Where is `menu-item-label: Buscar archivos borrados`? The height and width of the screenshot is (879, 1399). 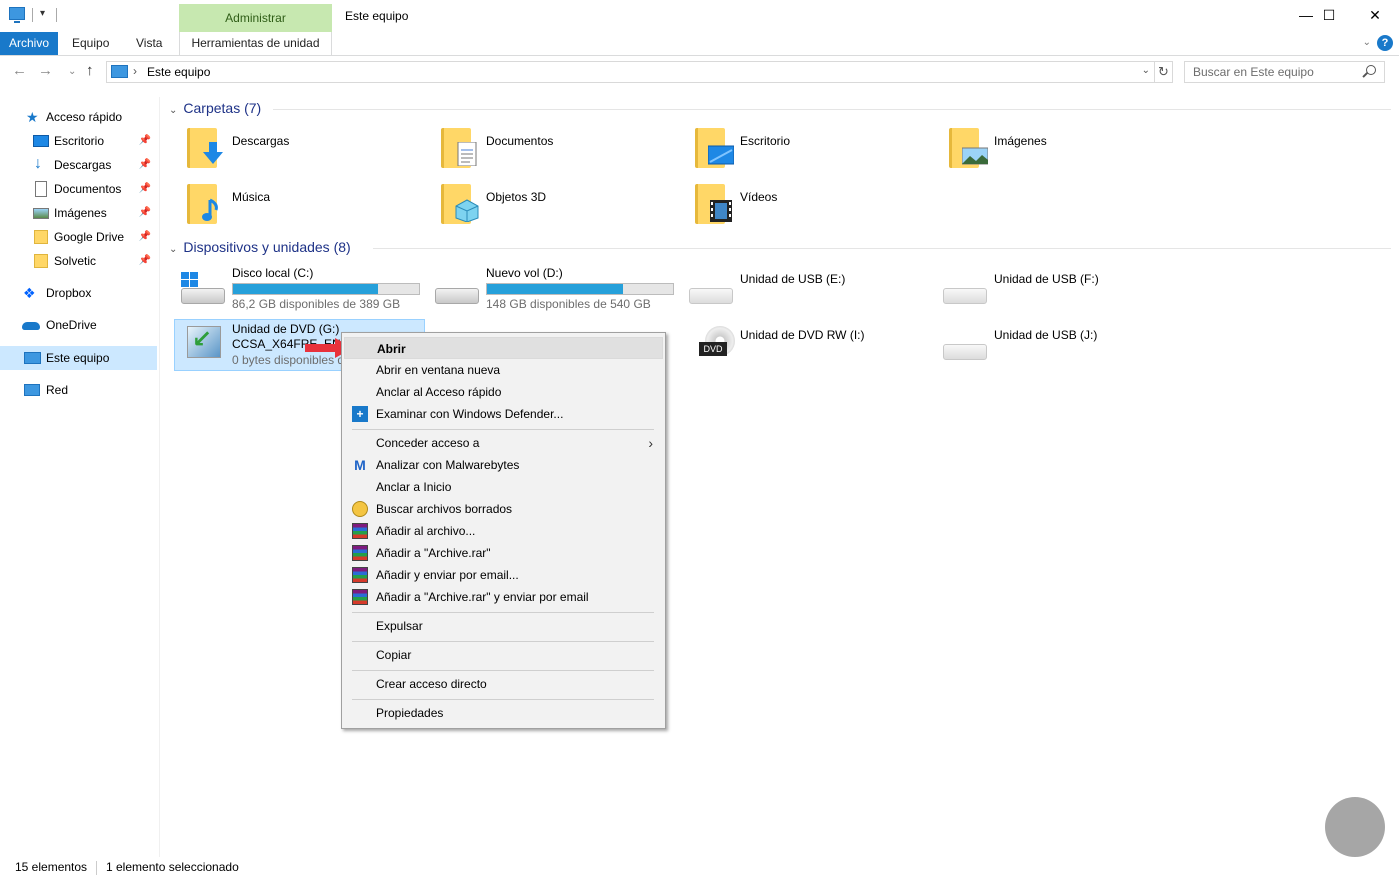
menu-item-label: Buscar archivos borrados is located at coordinates (444, 509).